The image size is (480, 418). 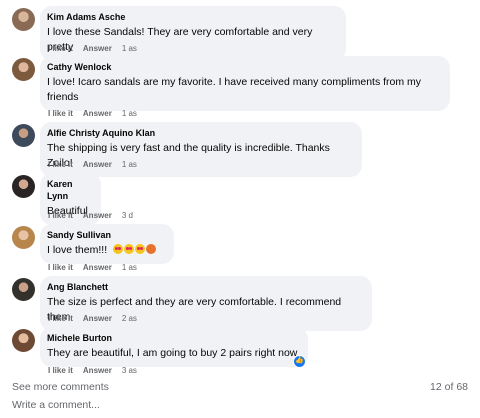 I want to click on commenter-name: Karen Lynn, so click(x=70, y=190).